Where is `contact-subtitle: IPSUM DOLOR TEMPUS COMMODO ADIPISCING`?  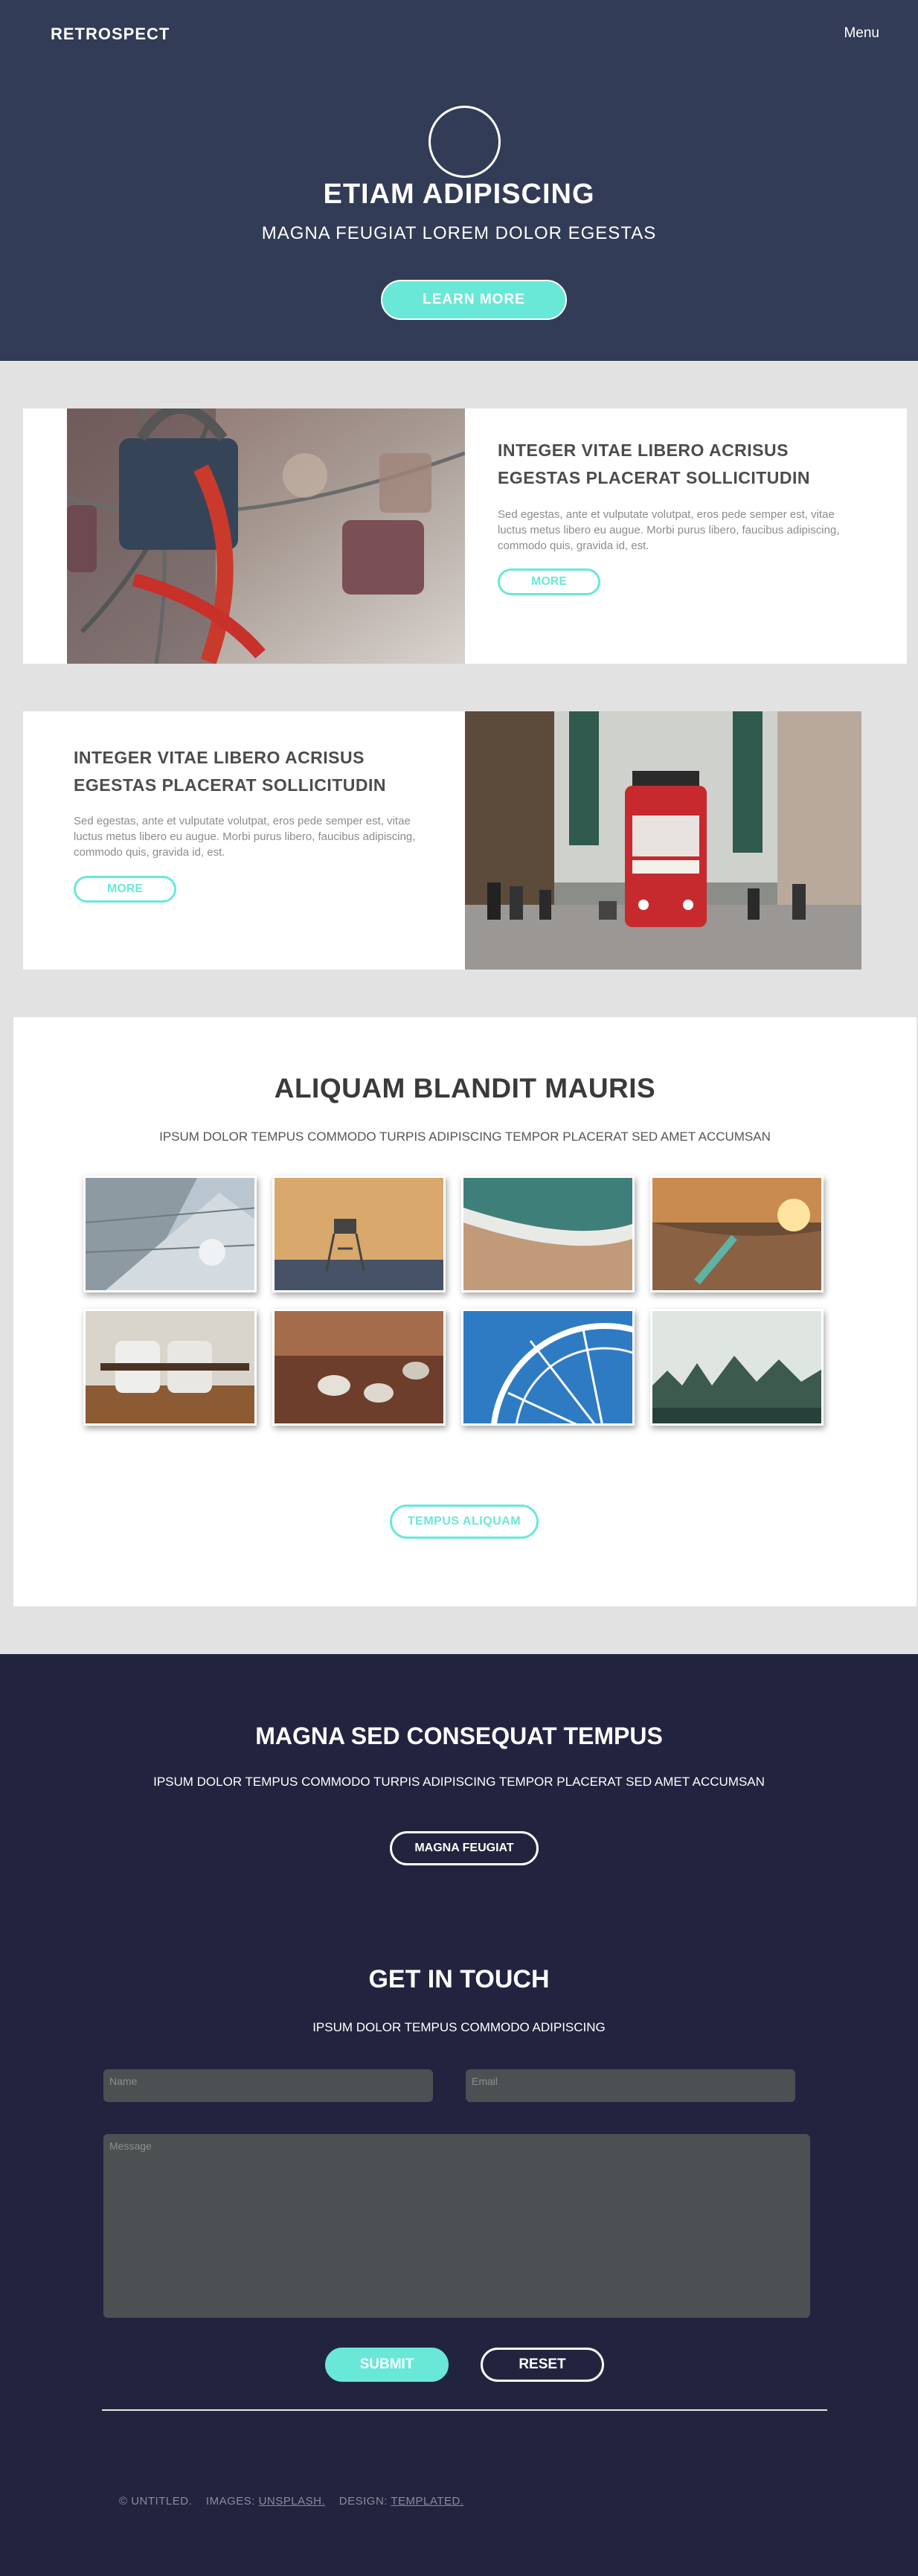
contact-subtitle: IPSUM DOLOR TEMPUS COMMODO ADIPISCING is located at coordinates (459, 2027).